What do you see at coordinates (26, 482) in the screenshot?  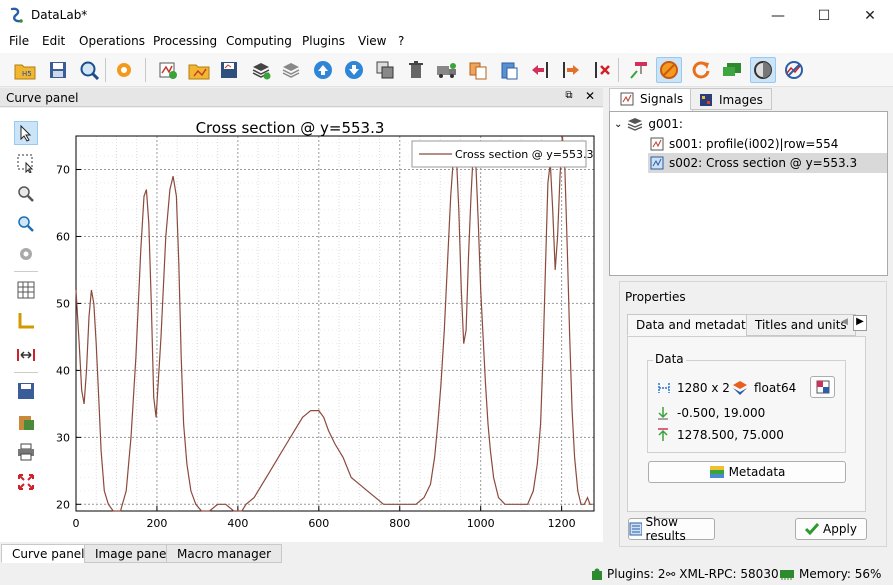 I see `fullscreen-button` at bounding box center [26, 482].